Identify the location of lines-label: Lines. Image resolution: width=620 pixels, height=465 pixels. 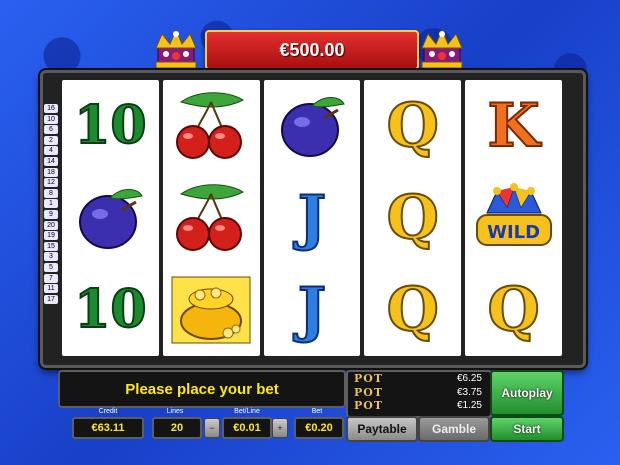
(175, 411).